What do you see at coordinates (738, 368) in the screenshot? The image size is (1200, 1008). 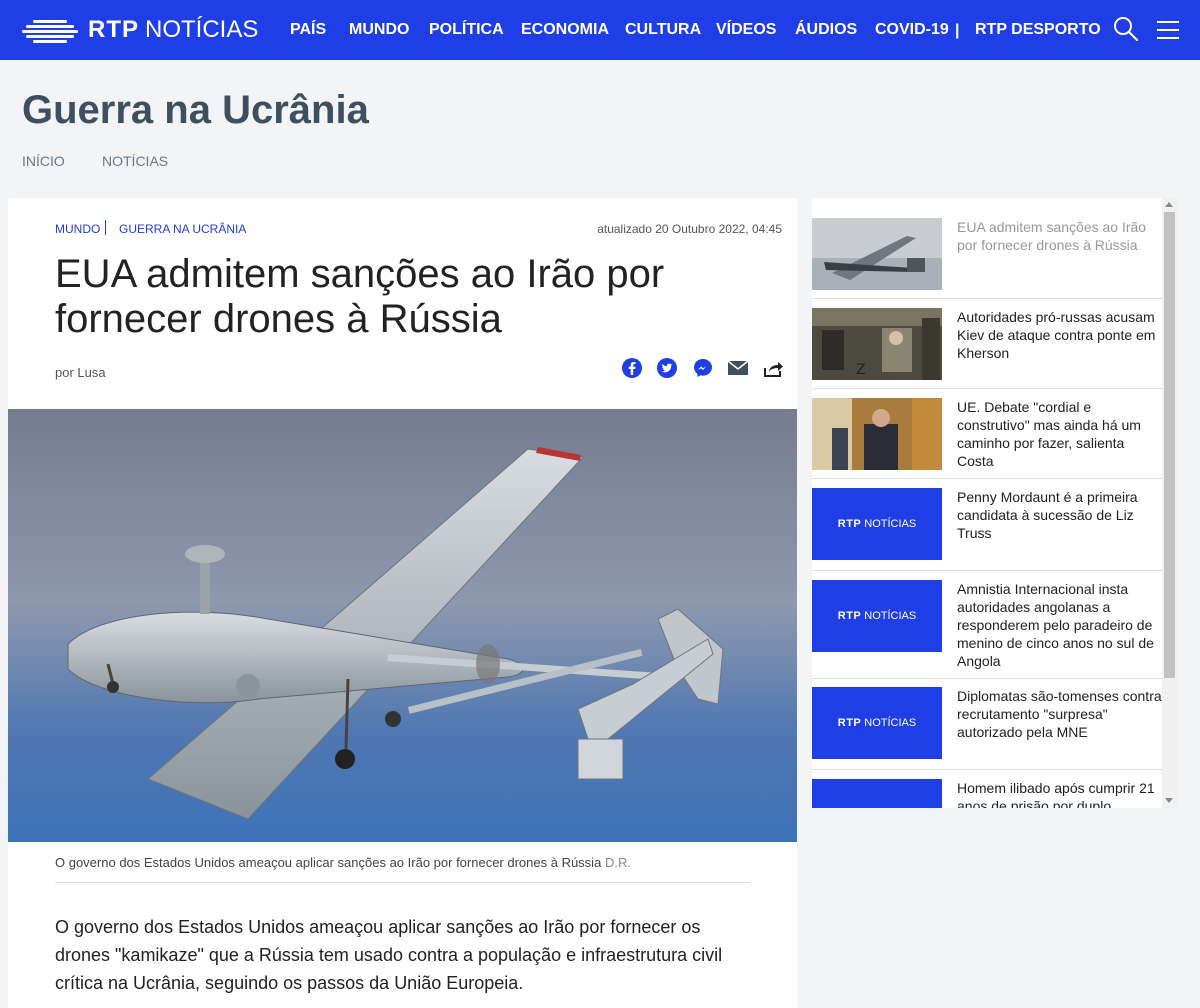 I see `email-icon` at bounding box center [738, 368].